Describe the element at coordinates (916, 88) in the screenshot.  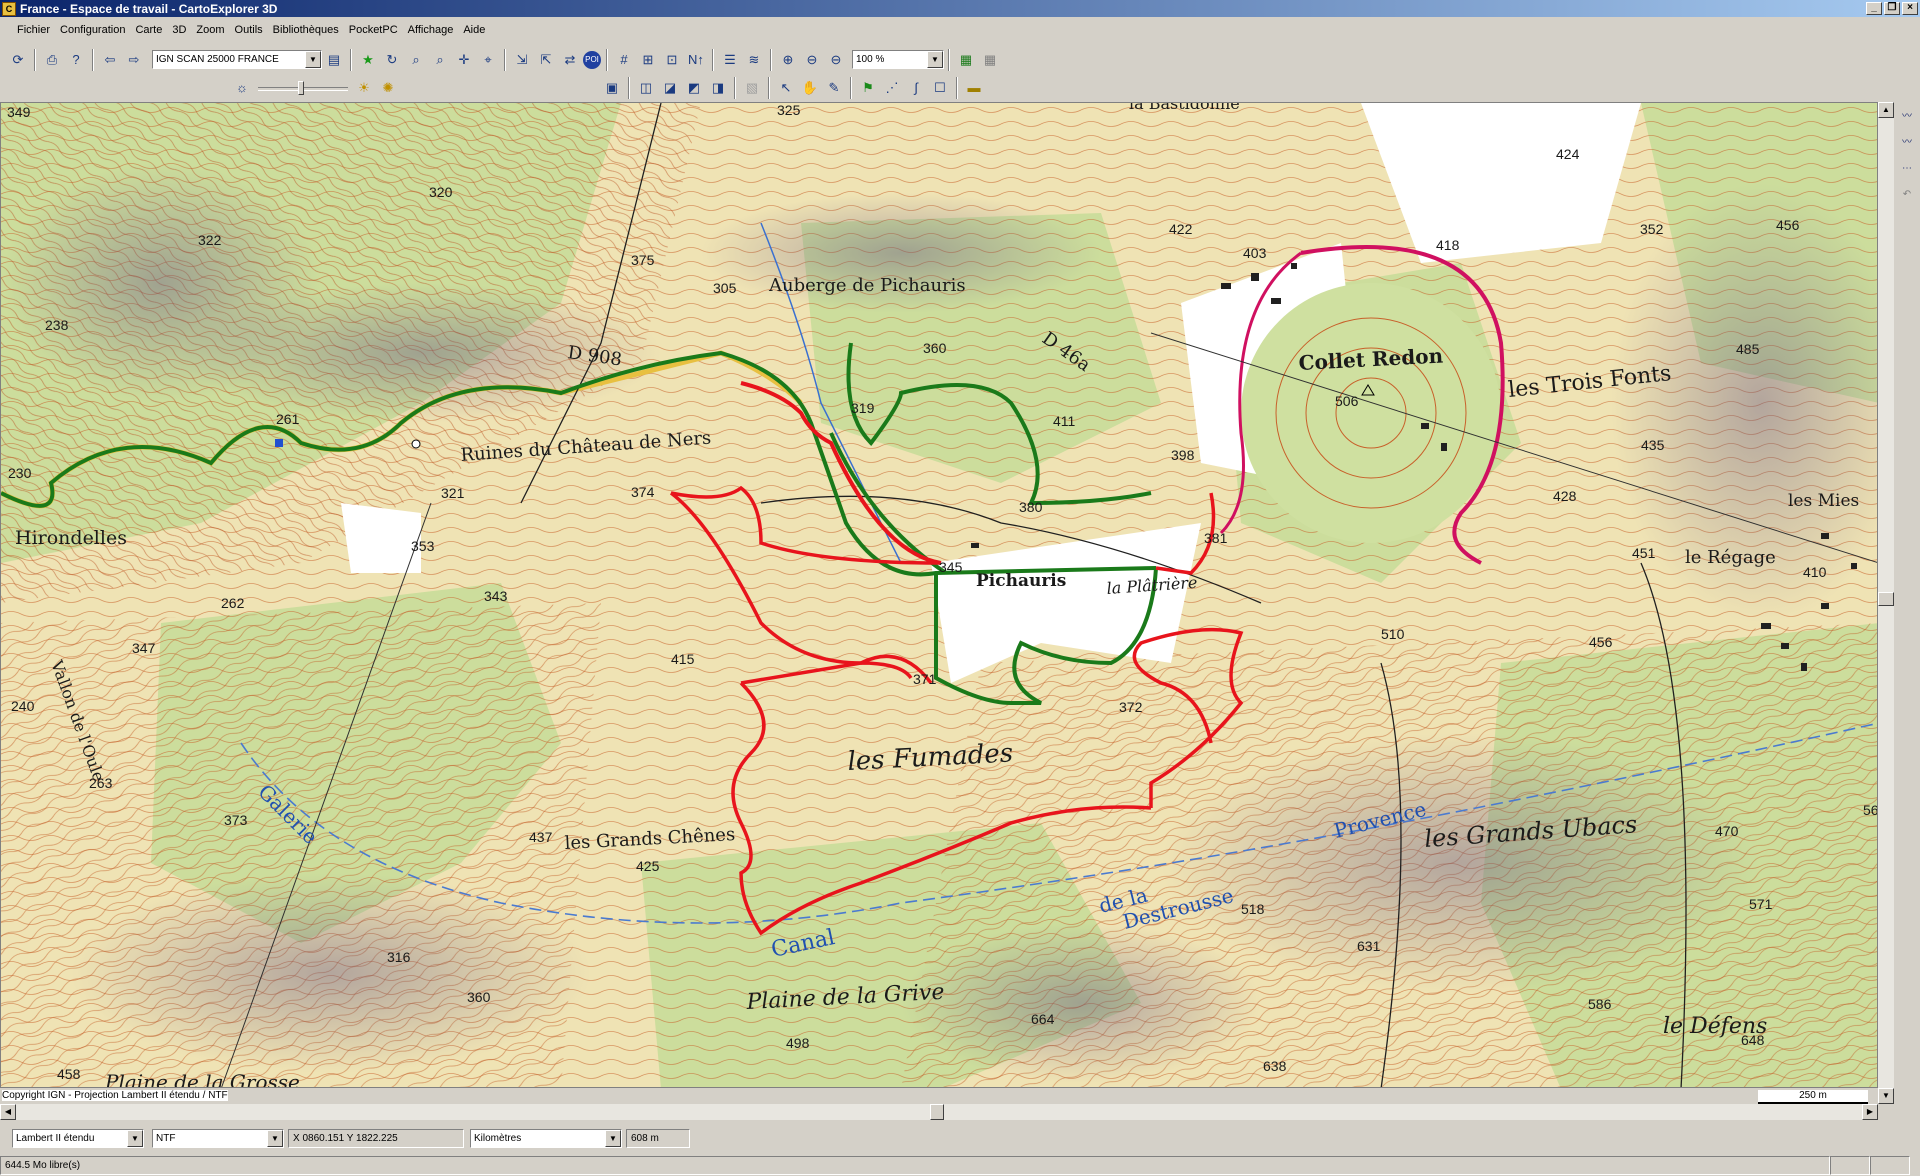
I see `track-icon: ∫` at that location.